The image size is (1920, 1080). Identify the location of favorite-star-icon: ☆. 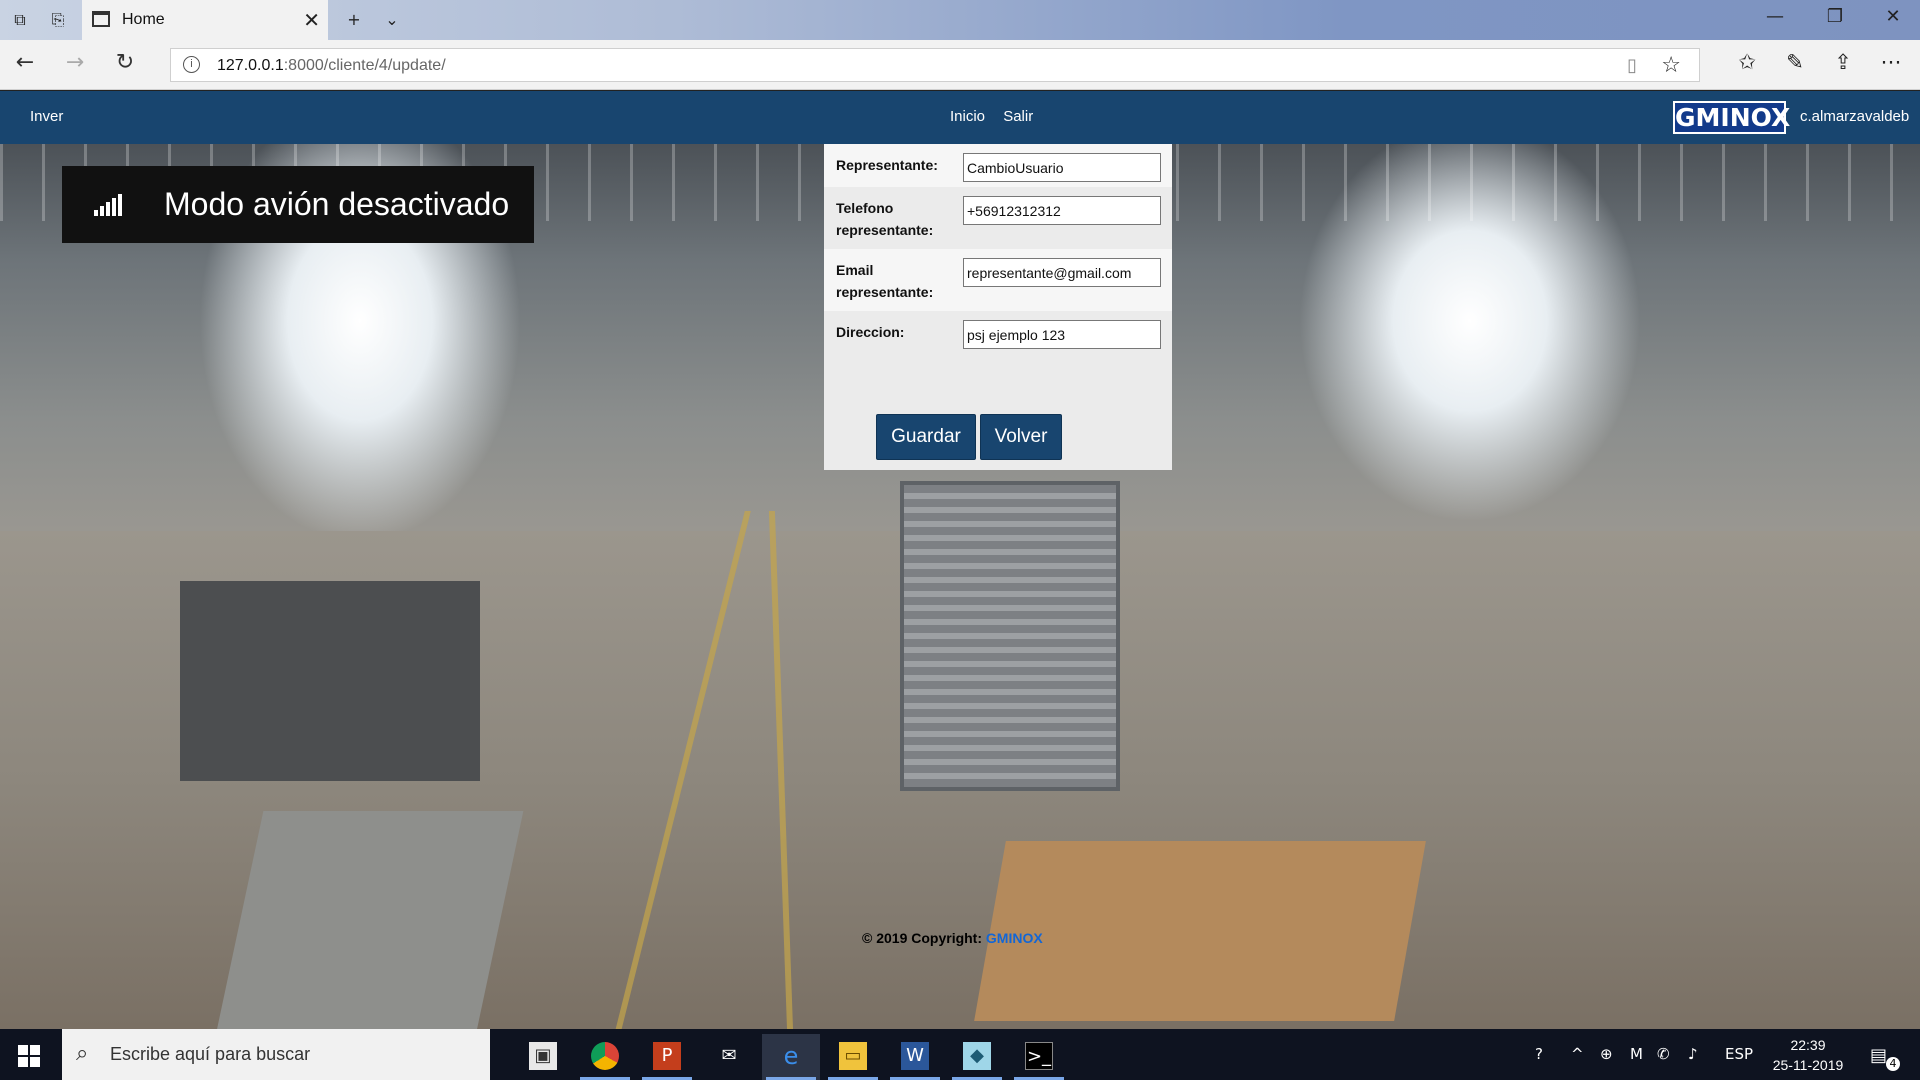
(1671, 65).